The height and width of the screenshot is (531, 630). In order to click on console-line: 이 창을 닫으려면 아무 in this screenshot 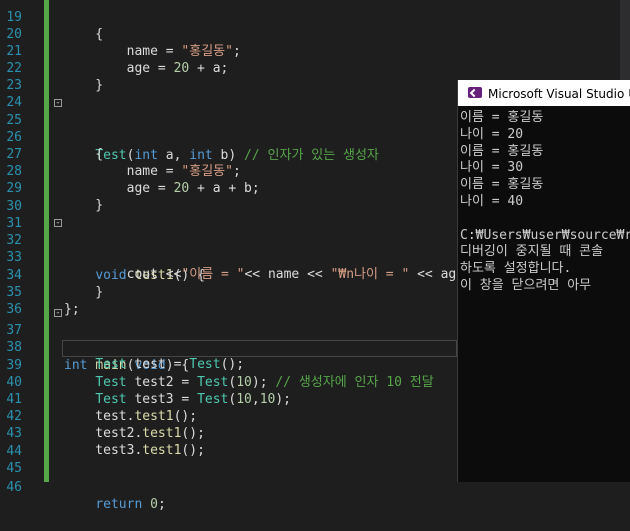, I will do `click(526, 285)`.